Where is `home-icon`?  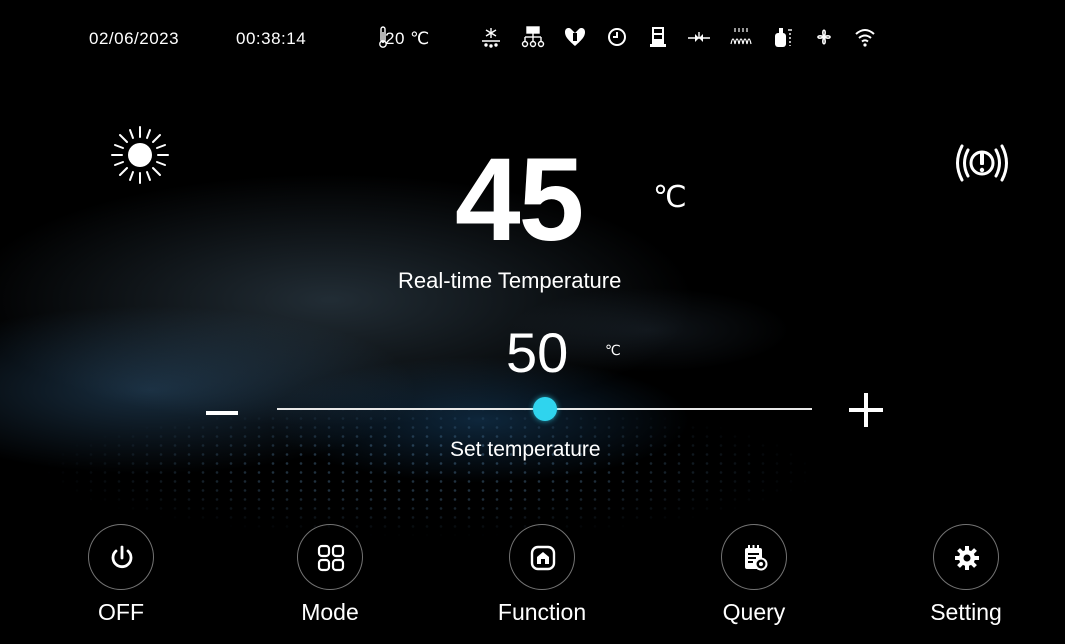 home-icon is located at coordinates (543, 558).